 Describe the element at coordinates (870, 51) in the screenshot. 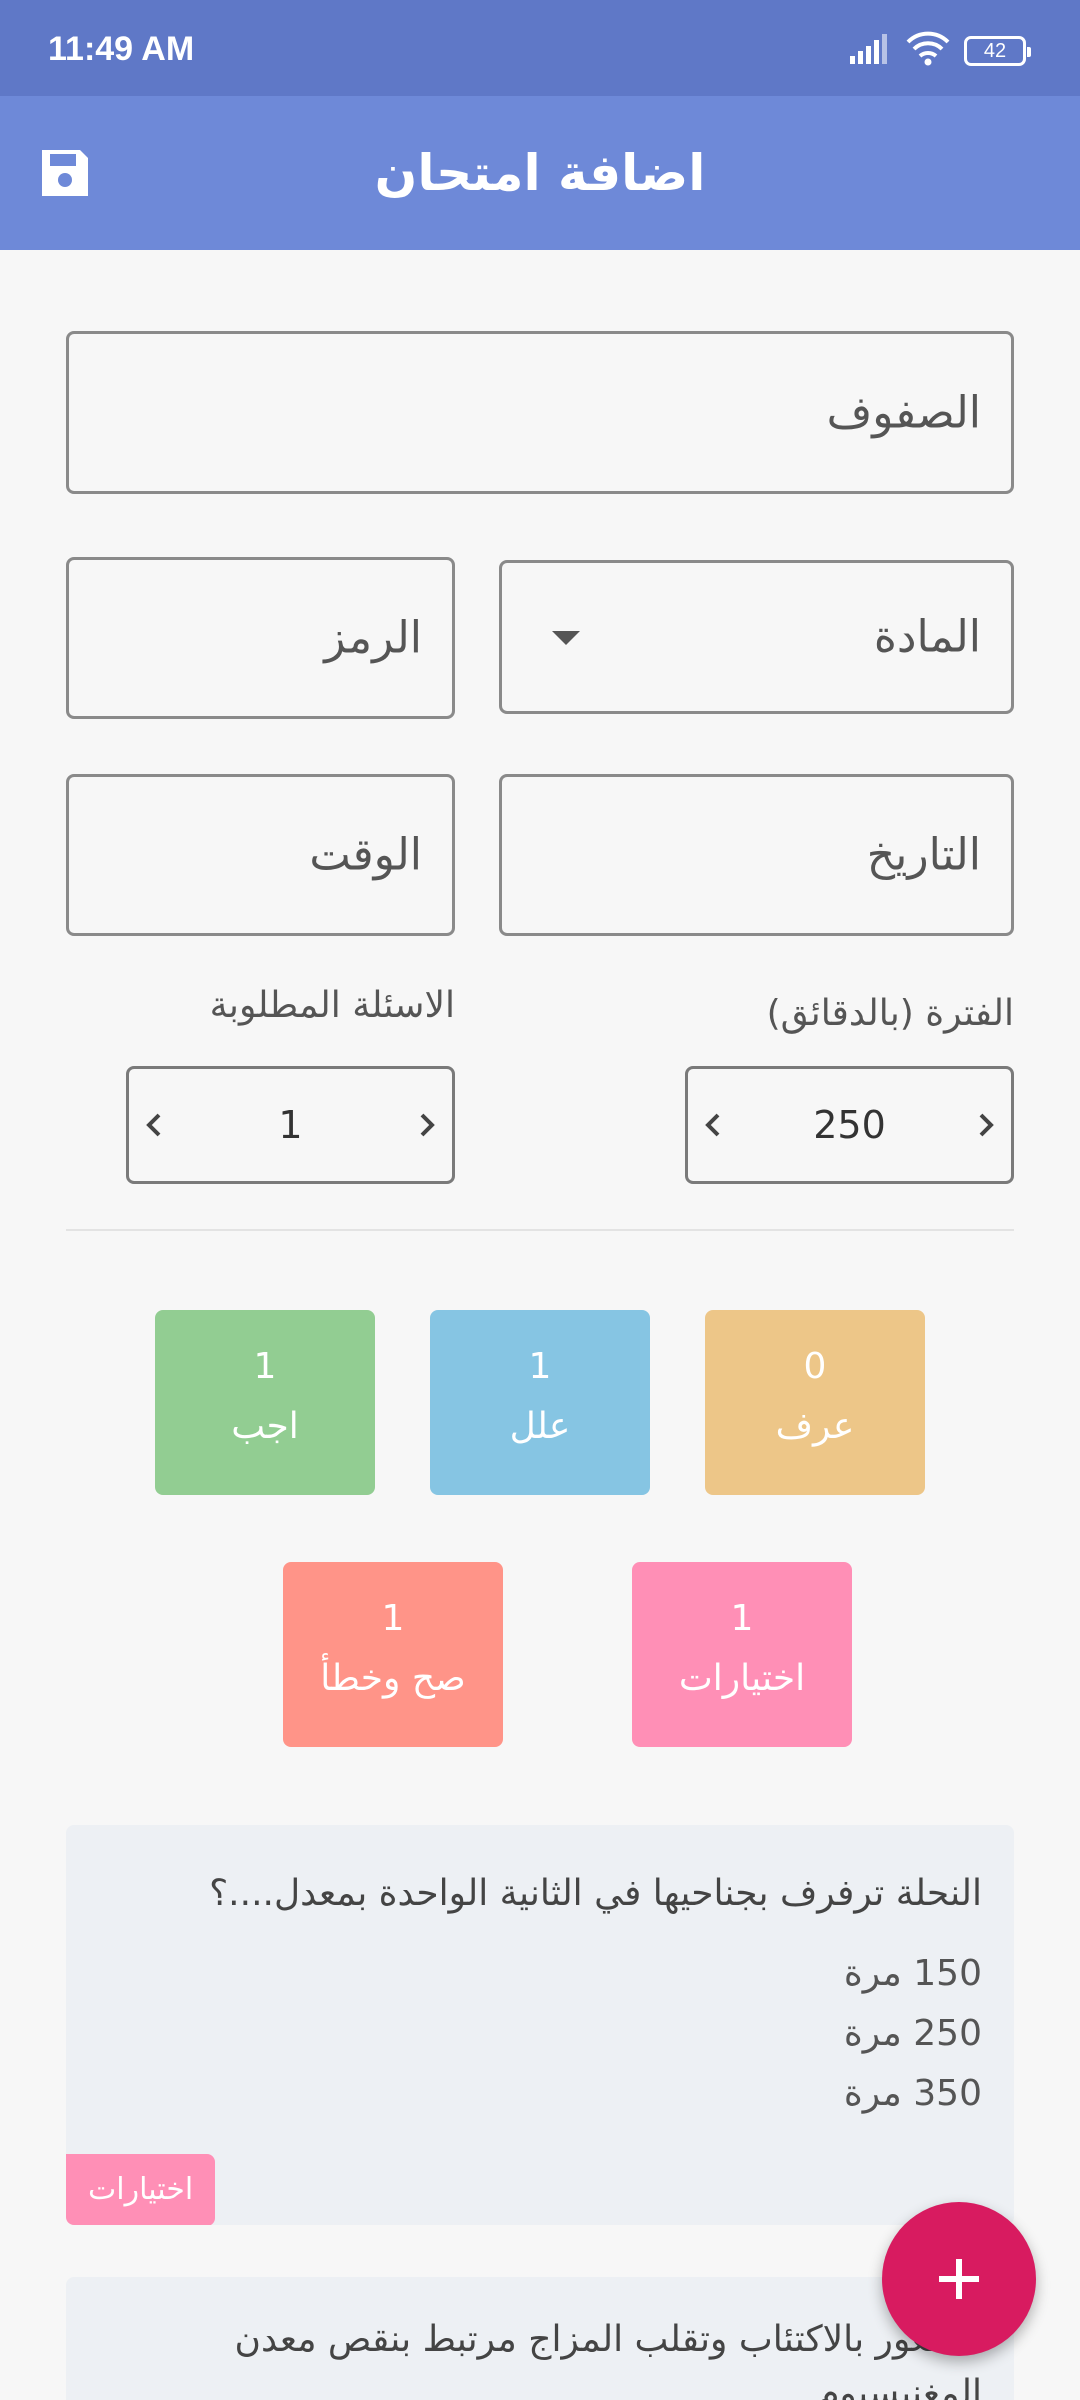

I see `signal-icon` at that location.